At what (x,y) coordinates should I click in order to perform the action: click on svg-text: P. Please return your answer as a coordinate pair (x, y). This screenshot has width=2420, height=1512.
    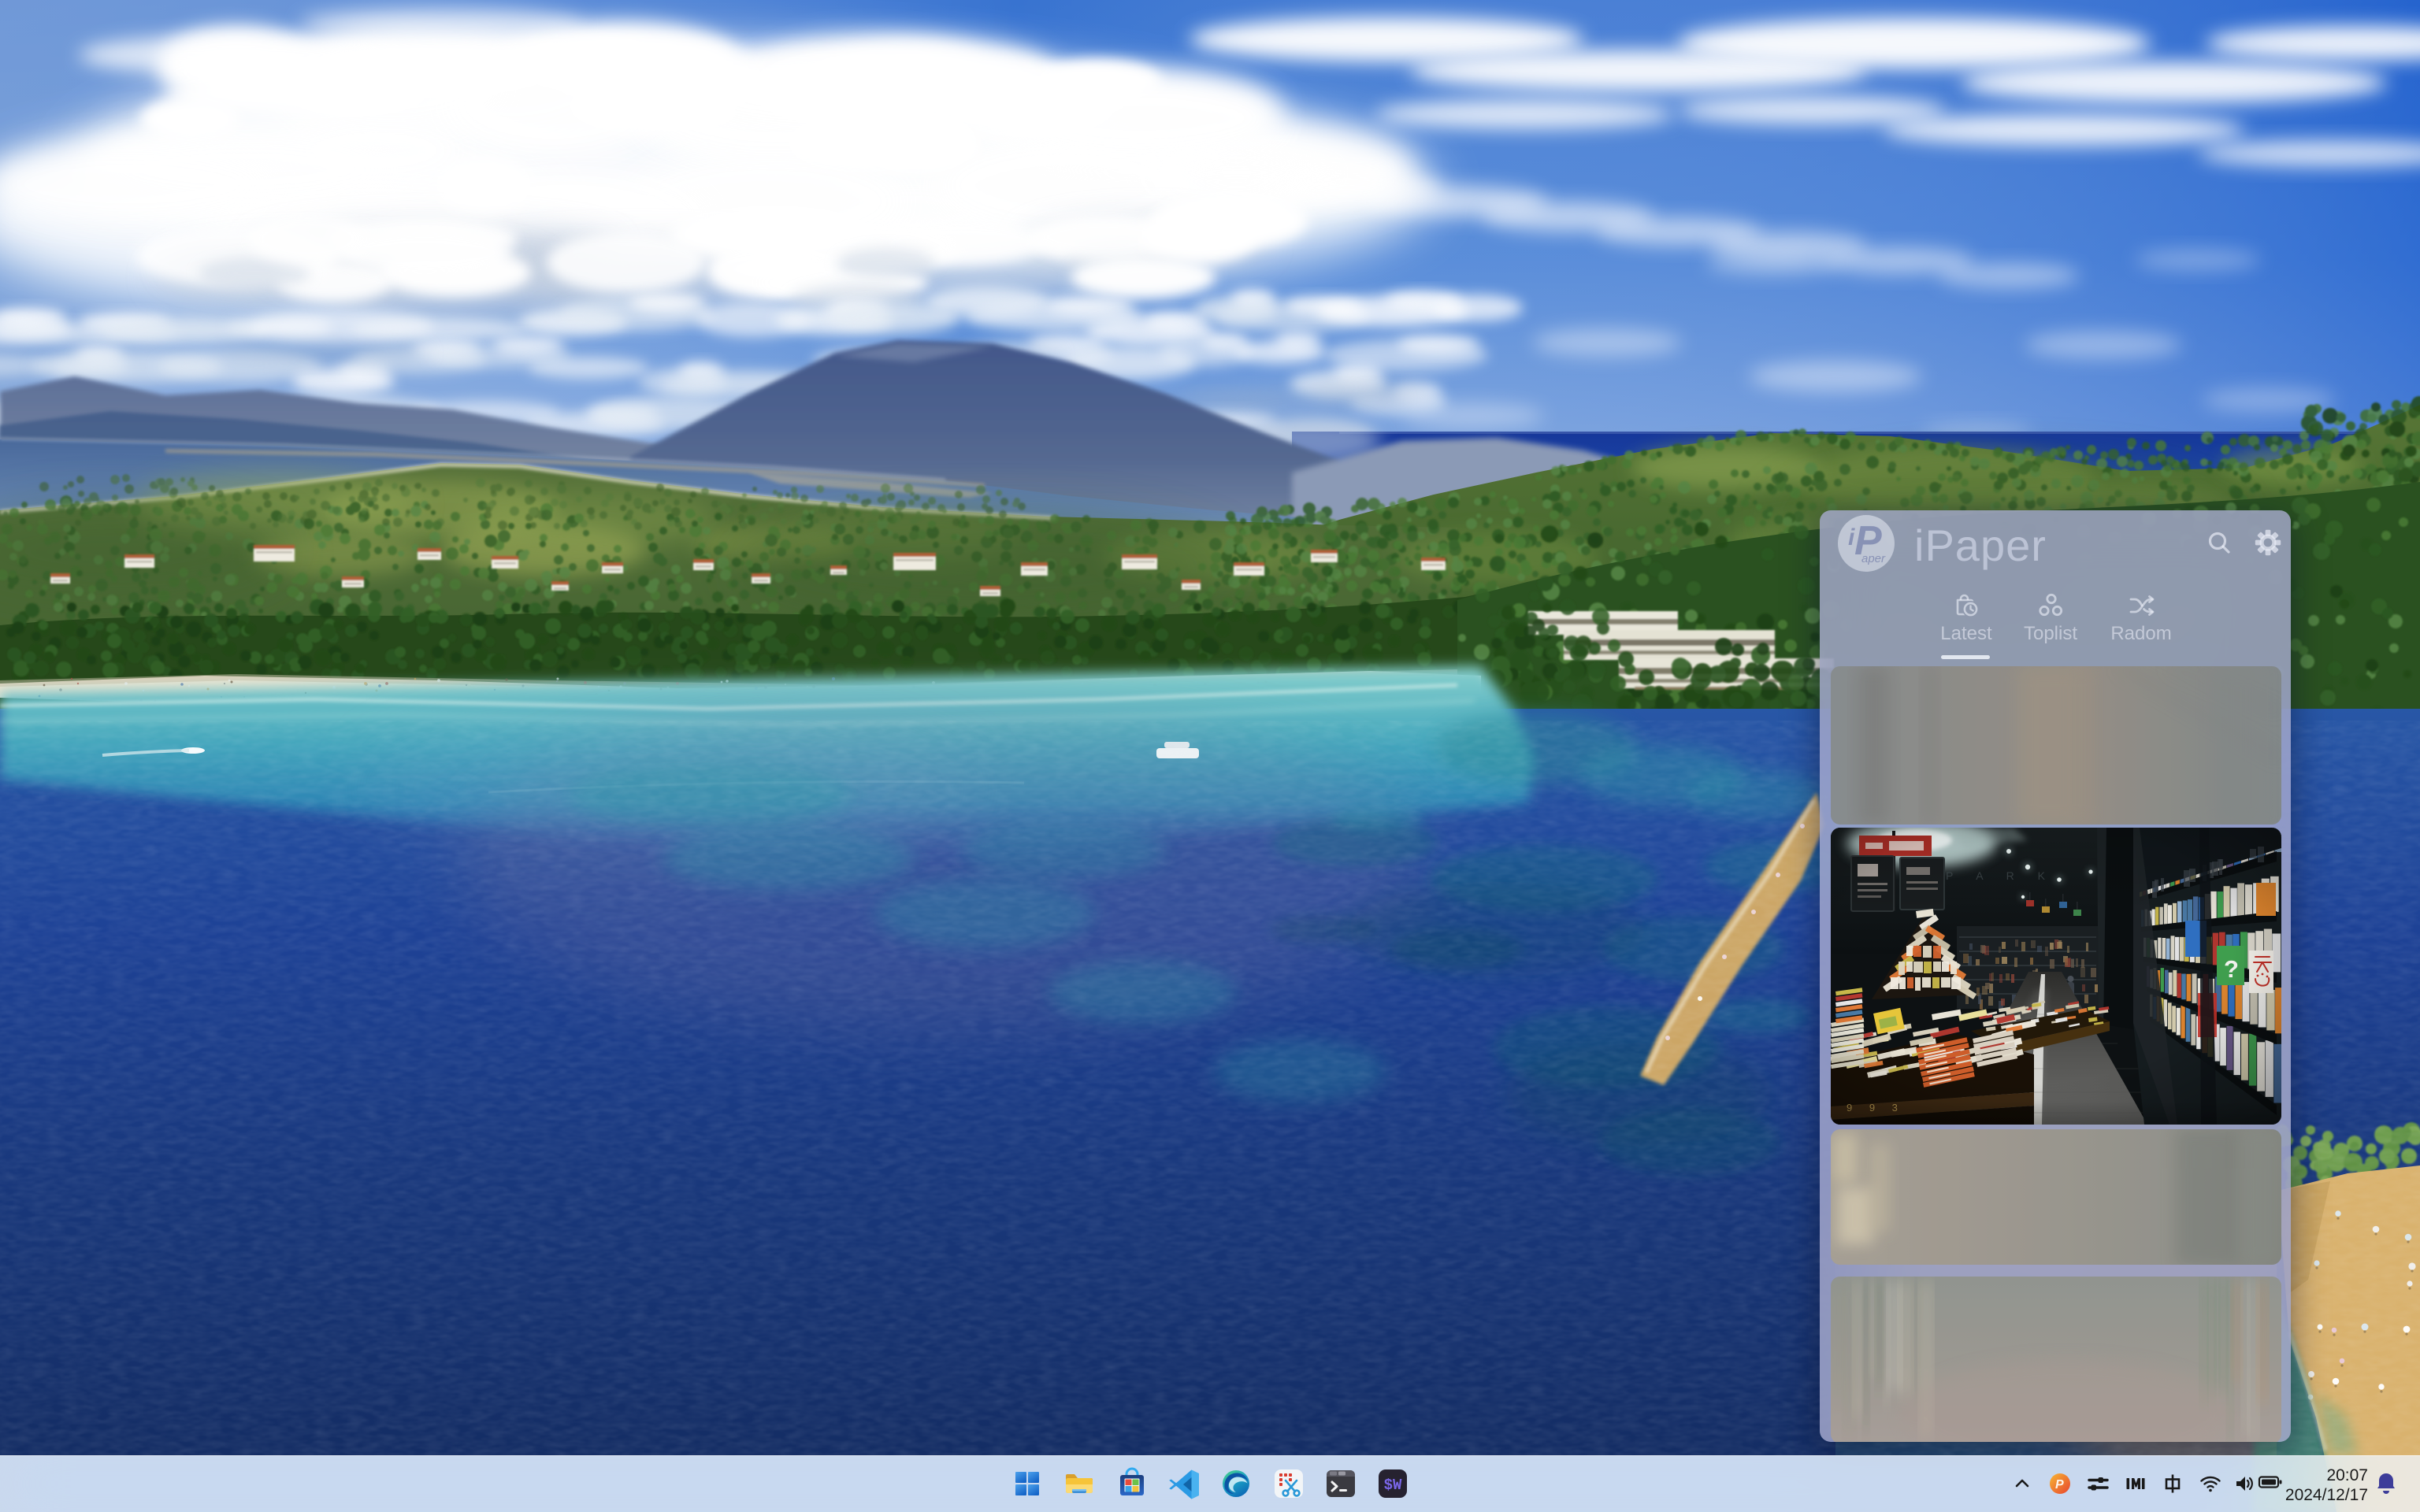
    Looking at the image, I should click on (2059, 1485).